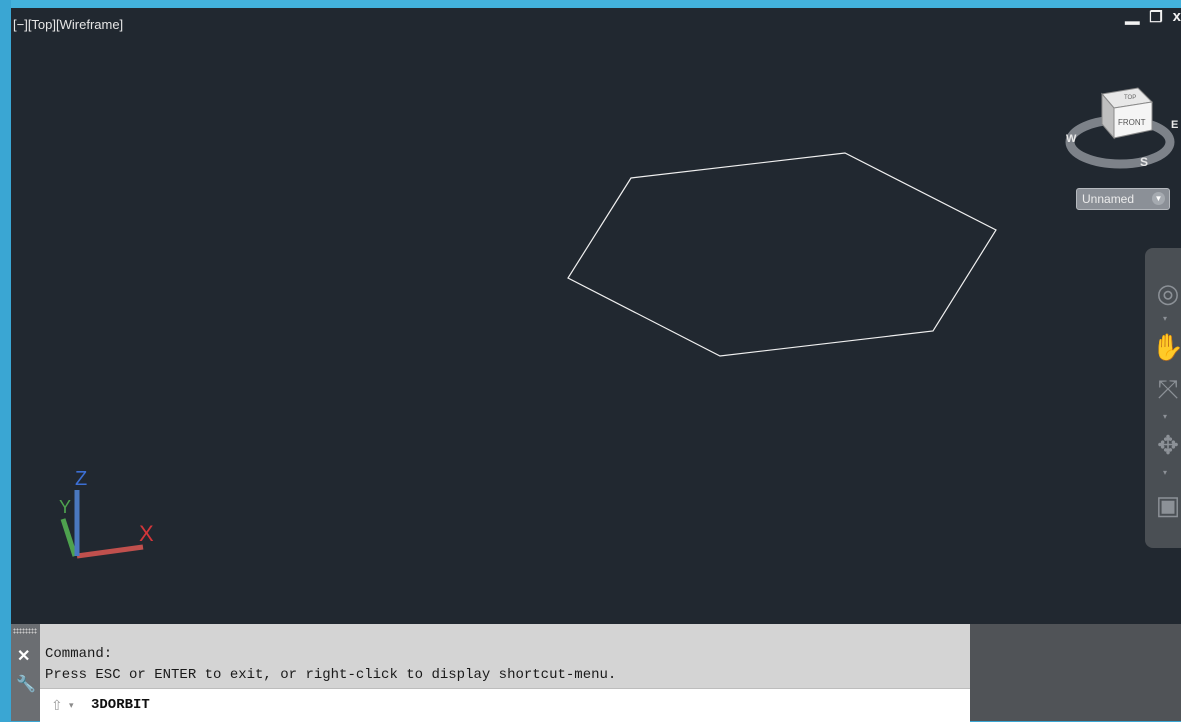 The width and height of the screenshot is (1181, 722). What do you see at coordinates (1177, 17) in the screenshot?
I see `close-icon: x` at bounding box center [1177, 17].